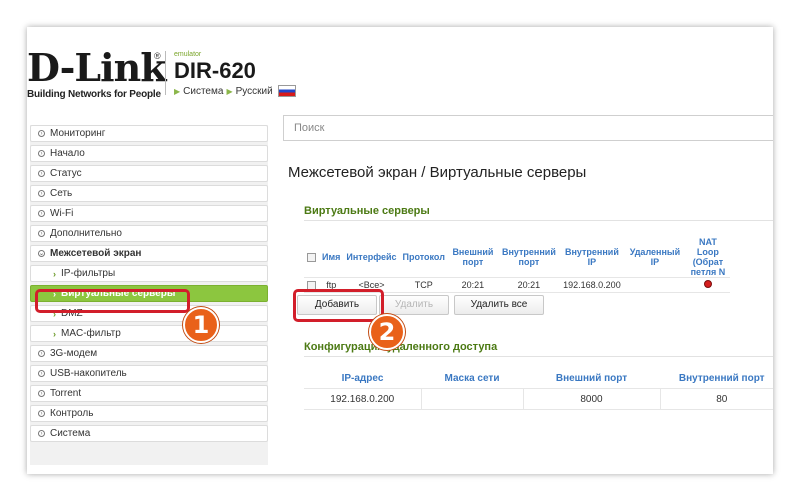 The width and height of the screenshot is (800, 499). Describe the element at coordinates (149, 193) in the screenshot. I see `sidebar-item-network: › Сеть` at that location.